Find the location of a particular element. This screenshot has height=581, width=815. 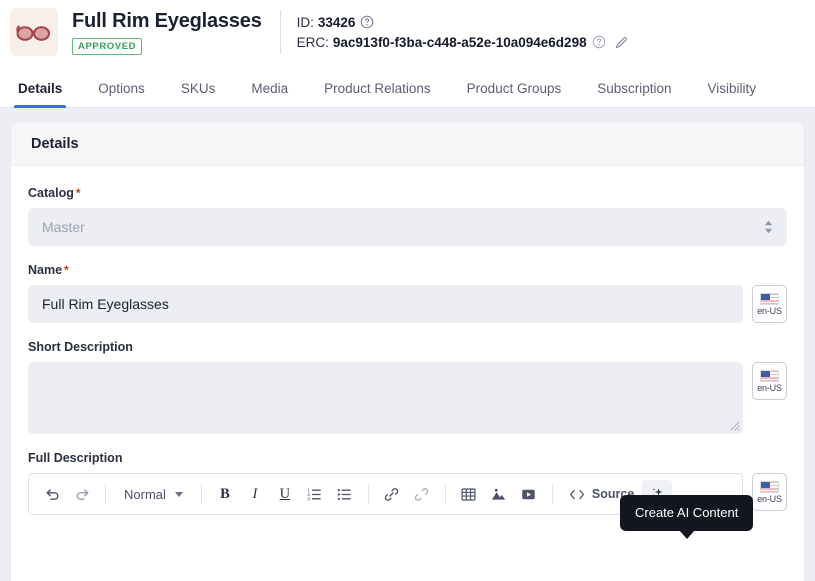

ordered-list-button: 1 2 3 is located at coordinates (315, 494).